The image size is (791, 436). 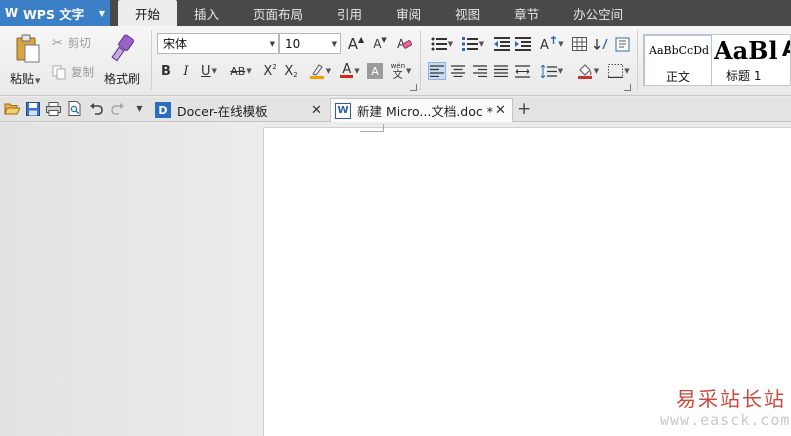 I want to click on font-color-button: A ▼, so click(x=350, y=71).